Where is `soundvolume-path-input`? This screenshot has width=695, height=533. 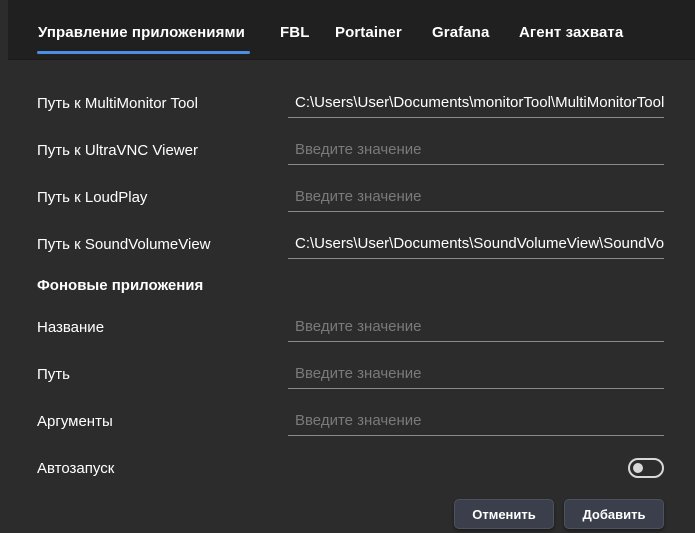
soundvolume-path-input is located at coordinates (476, 243).